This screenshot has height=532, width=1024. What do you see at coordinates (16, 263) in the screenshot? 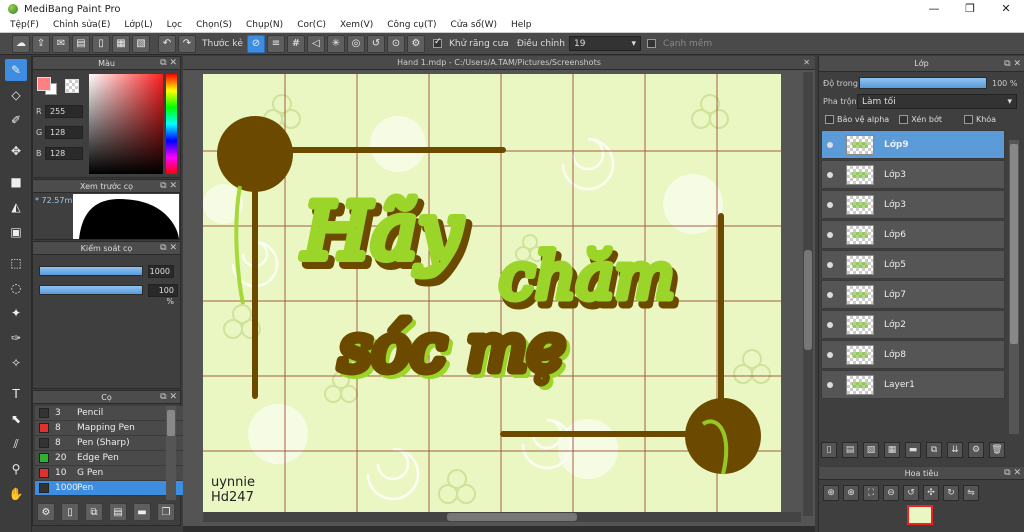
I see `select-tool-icon: ⬚` at bounding box center [16, 263].